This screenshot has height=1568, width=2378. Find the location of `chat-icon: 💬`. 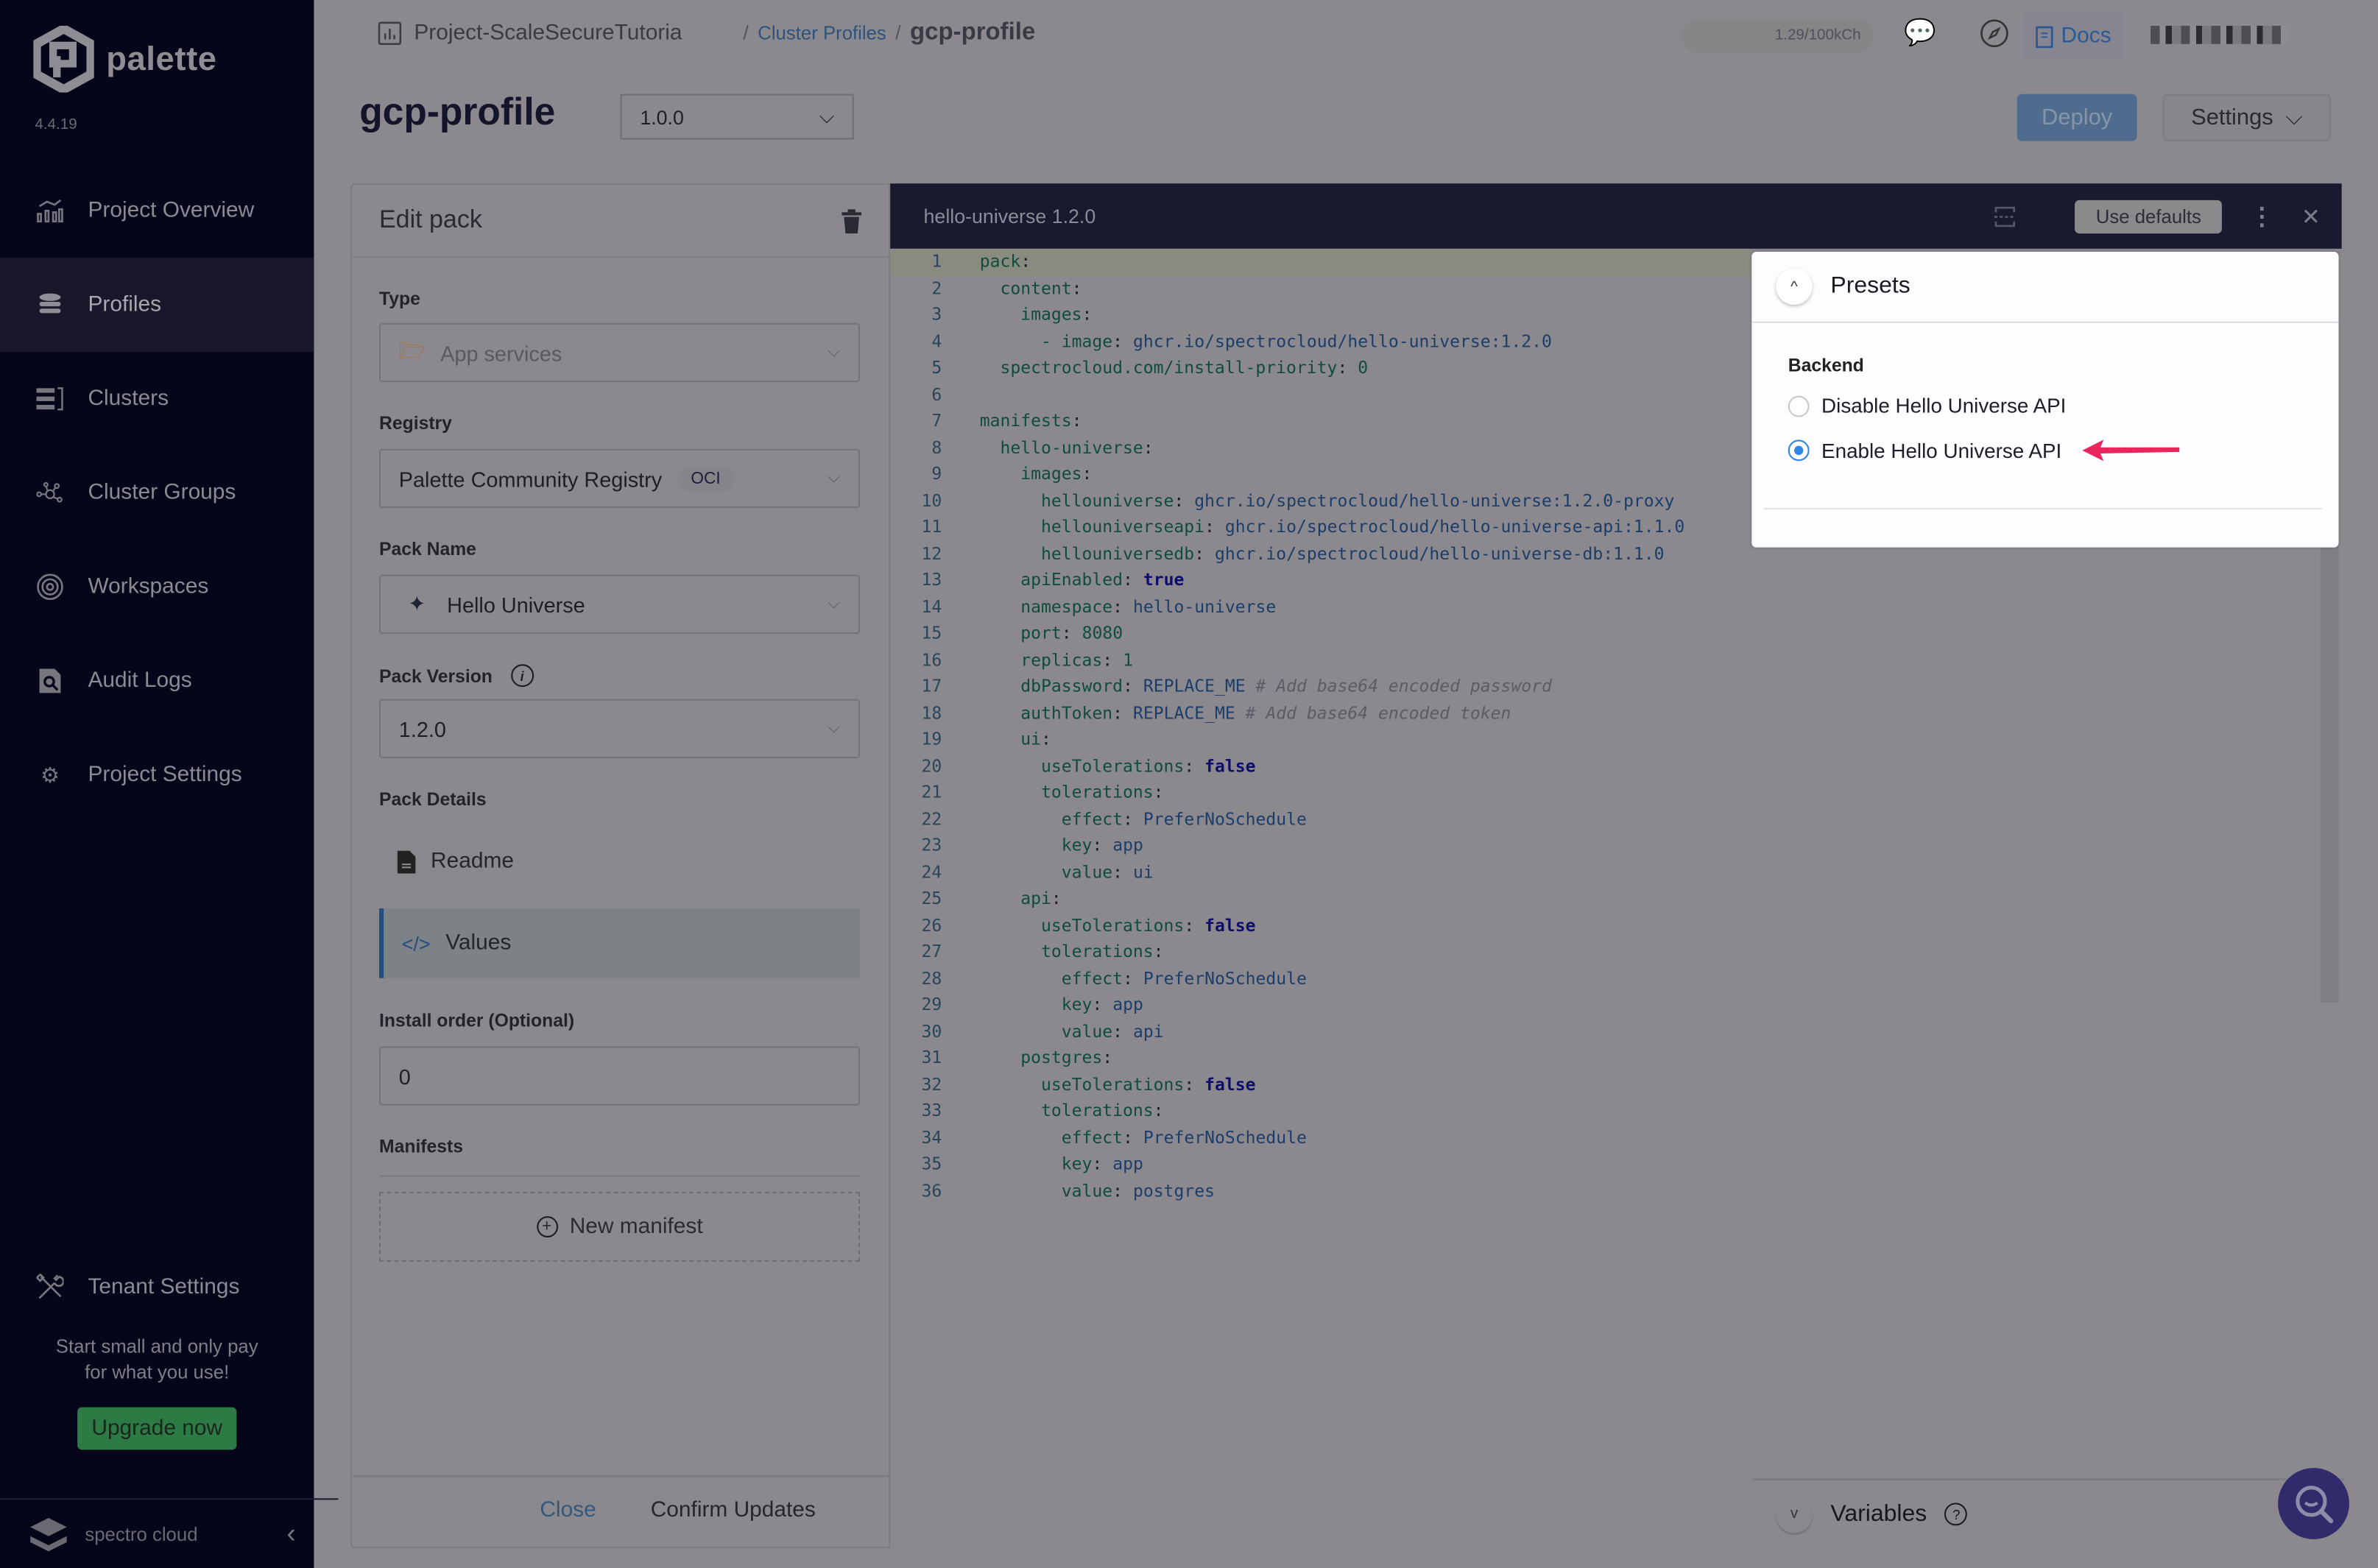

chat-icon: 💬 is located at coordinates (1920, 36).